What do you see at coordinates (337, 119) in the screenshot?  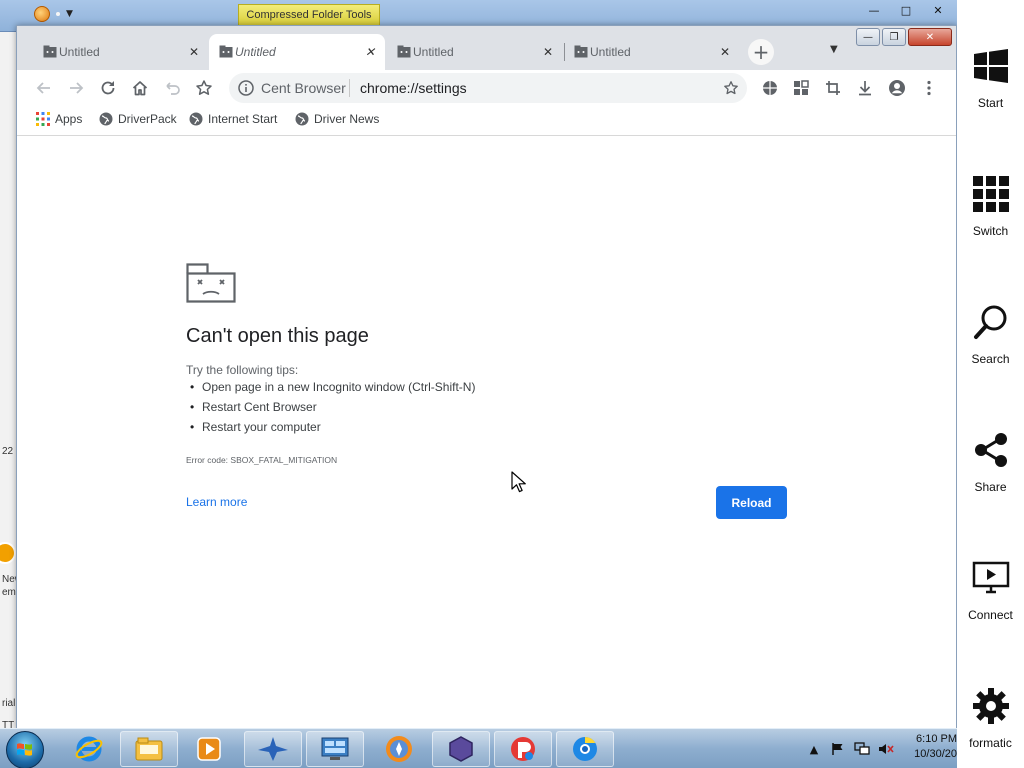 I see `bookmark-driver-news: Driver News` at bounding box center [337, 119].